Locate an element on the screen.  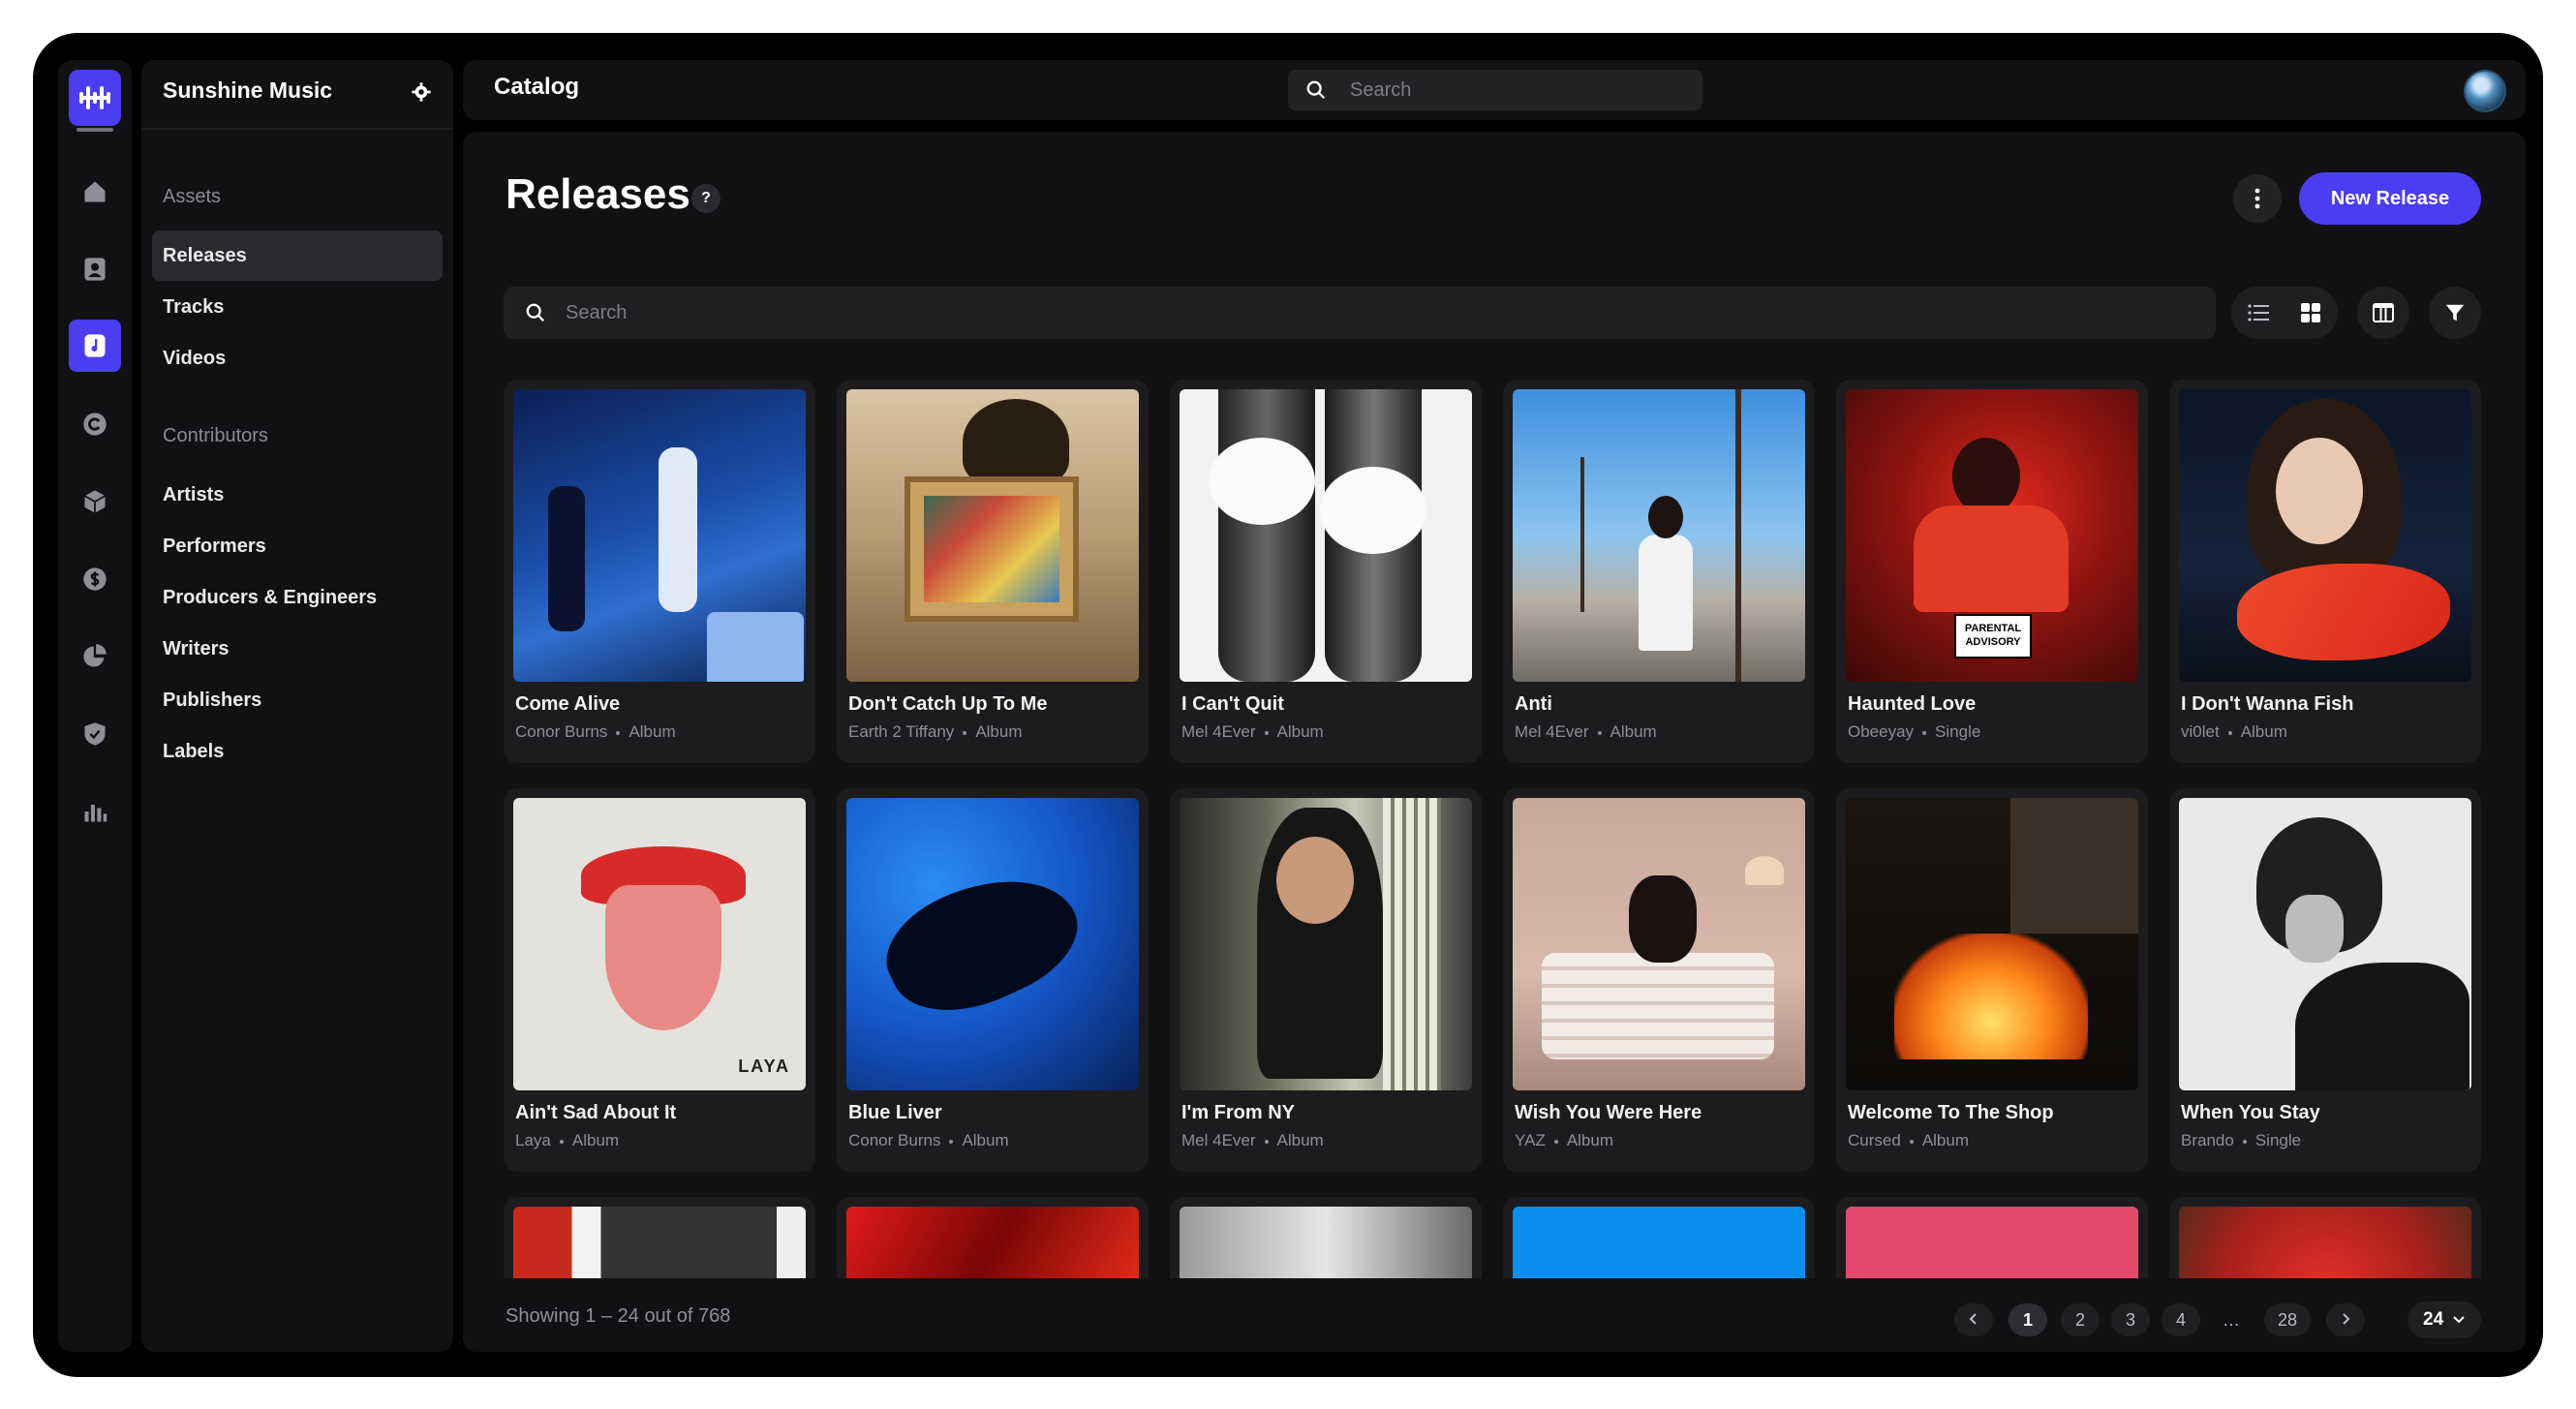
home-icon is located at coordinates (95, 191).